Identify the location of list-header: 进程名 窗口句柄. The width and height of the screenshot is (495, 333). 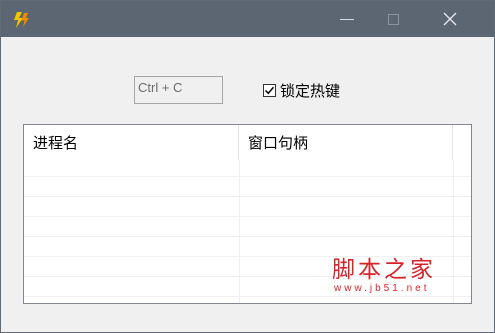
(247, 142).